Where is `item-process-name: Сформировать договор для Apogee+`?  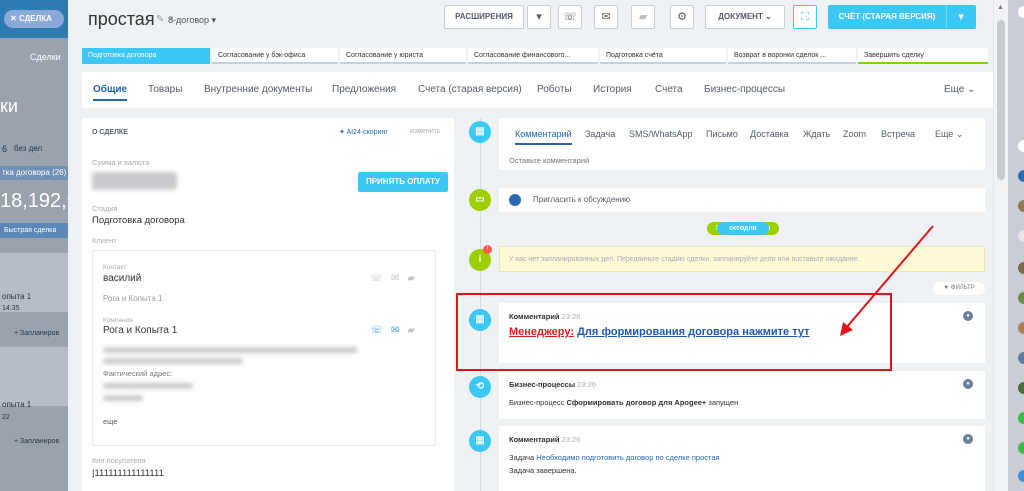 item-process-name: Сформировать договор для Apogee+ is located at coordinates (636, 402).